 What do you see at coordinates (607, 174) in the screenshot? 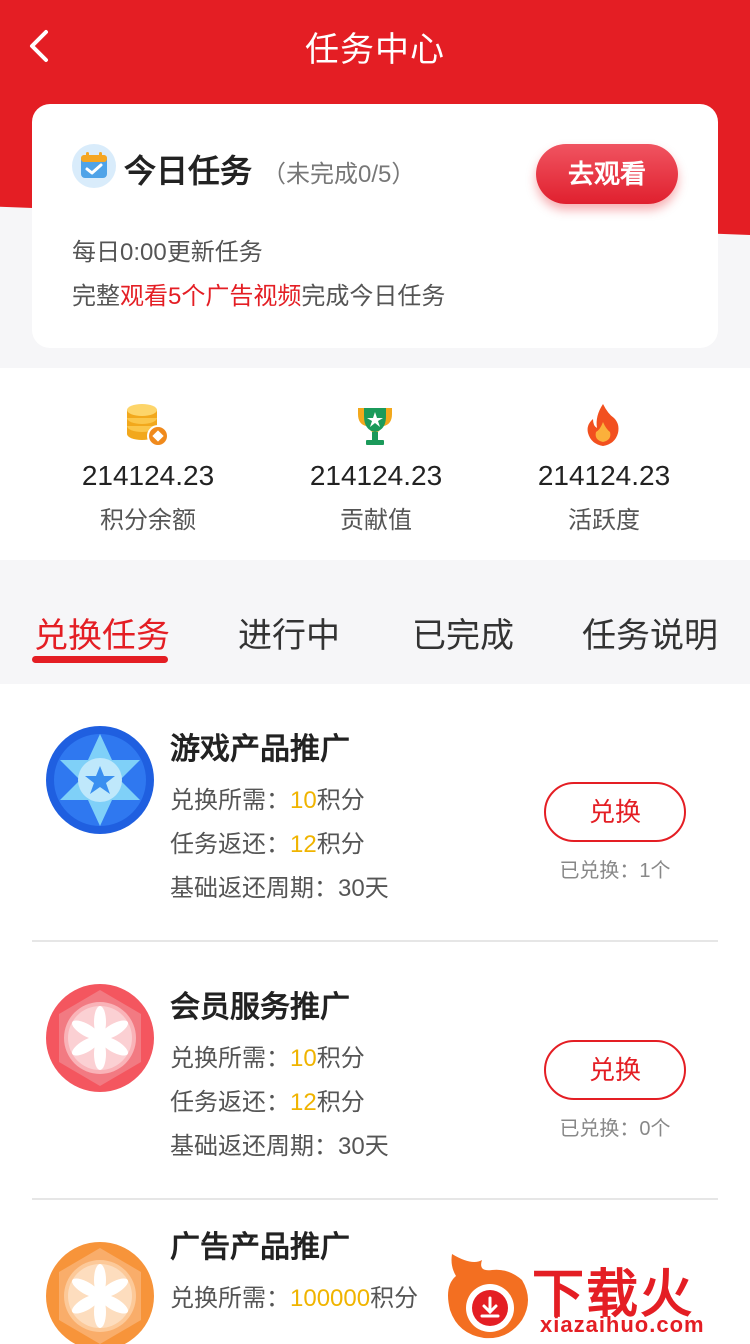
I see `go-watch-button: 去观看` at bounding box center [607, 174].